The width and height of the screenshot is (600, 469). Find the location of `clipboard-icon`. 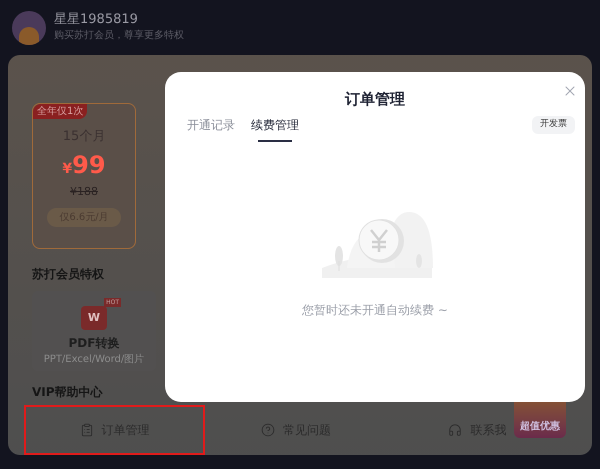

clipboard-icon is located at coordinates (87, 430).